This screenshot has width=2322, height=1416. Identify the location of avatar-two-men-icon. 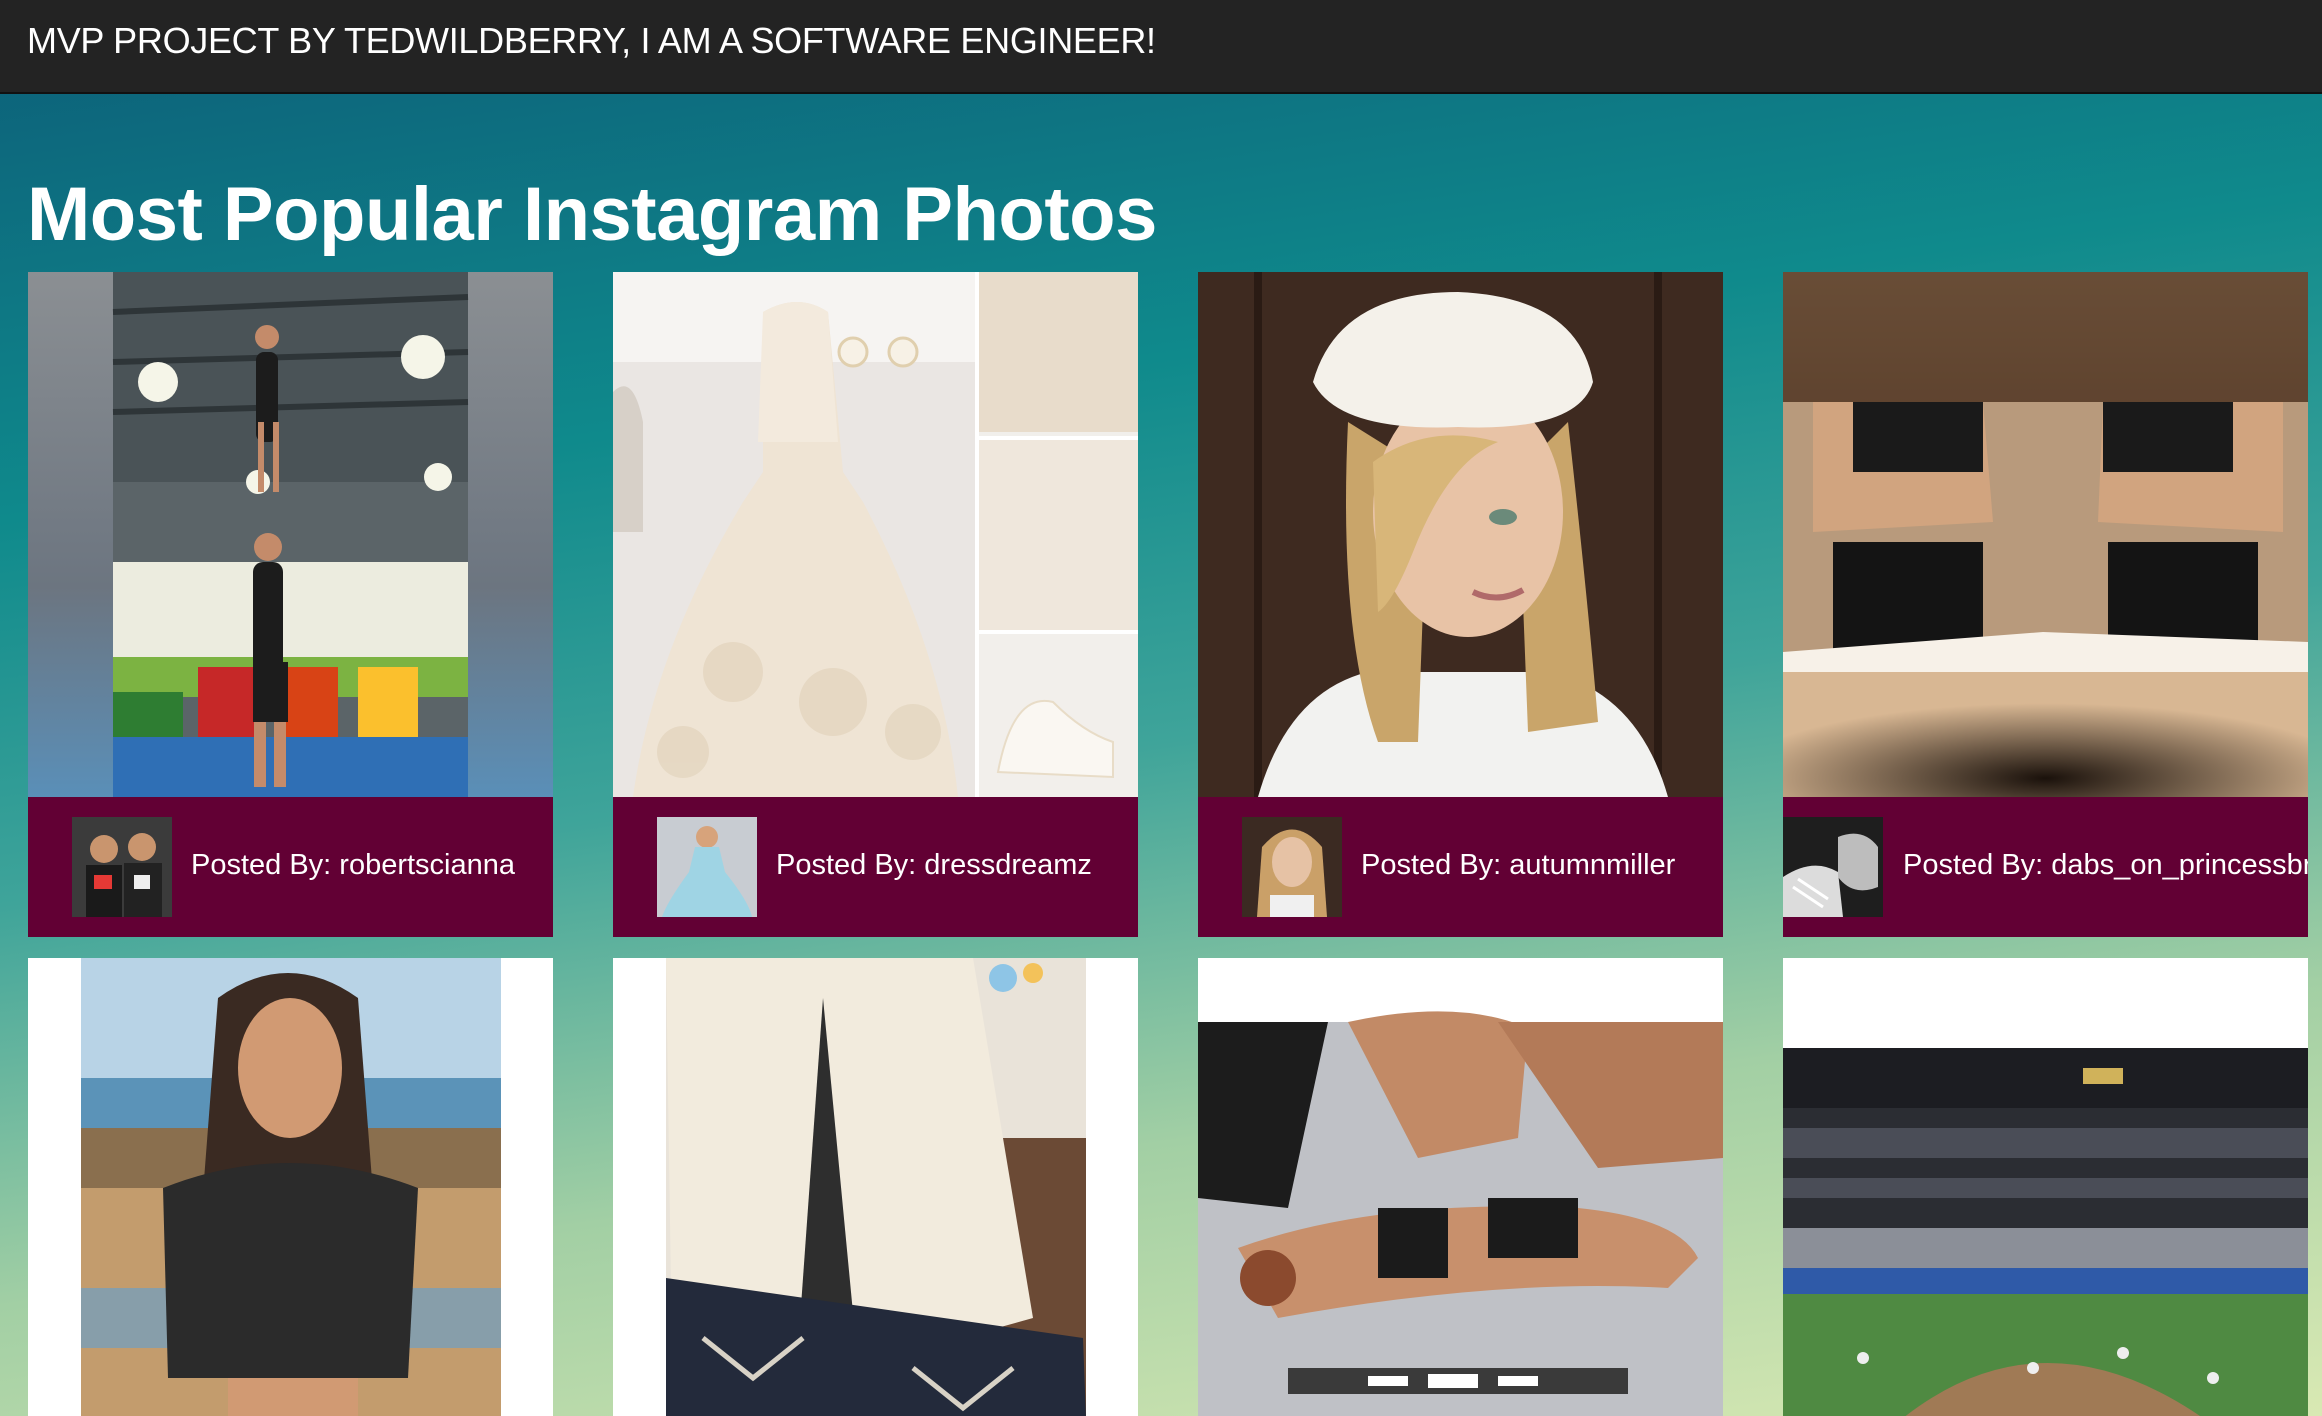
(122, 867).